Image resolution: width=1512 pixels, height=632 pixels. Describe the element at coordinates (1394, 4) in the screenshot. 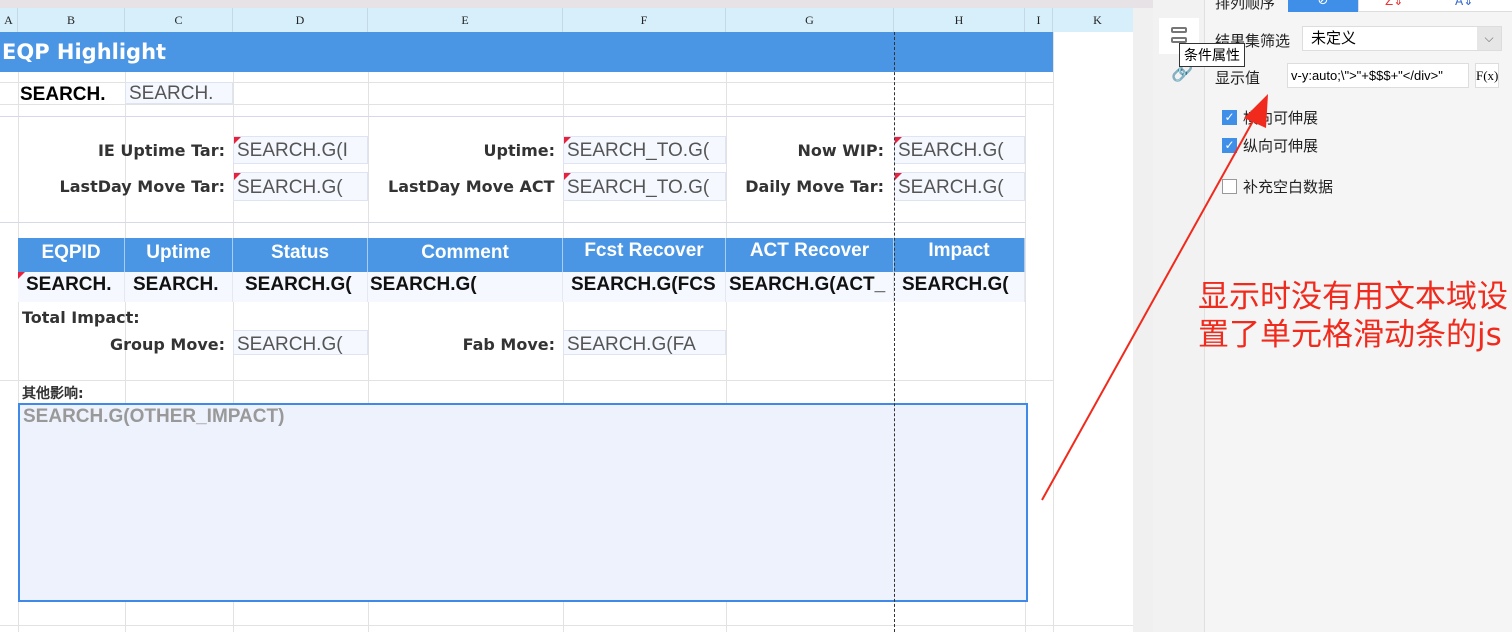

I see `sort-asc-icon: Z⇓` at that location.